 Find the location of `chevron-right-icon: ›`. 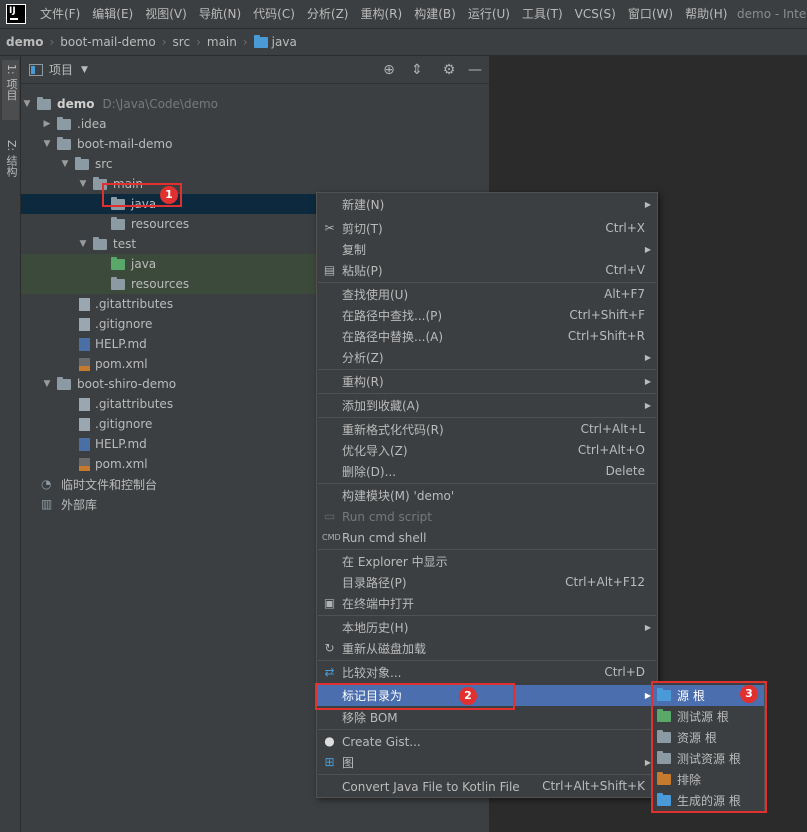

chevron-right-icon: › is located at coordinates (52, 42).